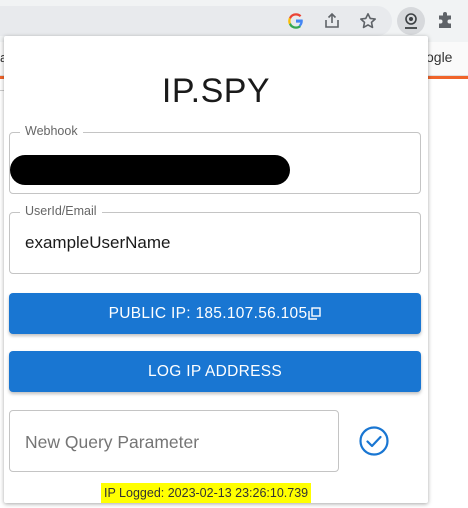 This screenshot has height=508, width=468. Describe the element at coordinates (332, 21) in the screenshot. I see `share-icon` at that location.